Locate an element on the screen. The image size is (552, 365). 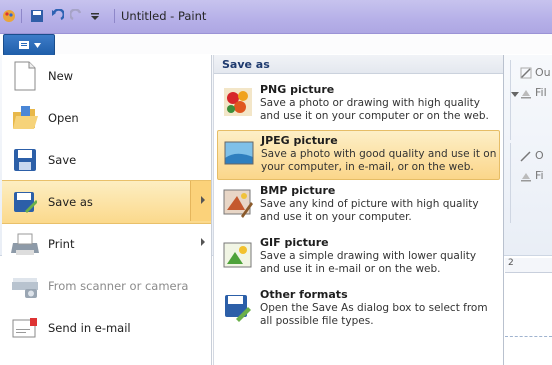
shapes-group: Ou Fil is located at coordinates (531, 100).